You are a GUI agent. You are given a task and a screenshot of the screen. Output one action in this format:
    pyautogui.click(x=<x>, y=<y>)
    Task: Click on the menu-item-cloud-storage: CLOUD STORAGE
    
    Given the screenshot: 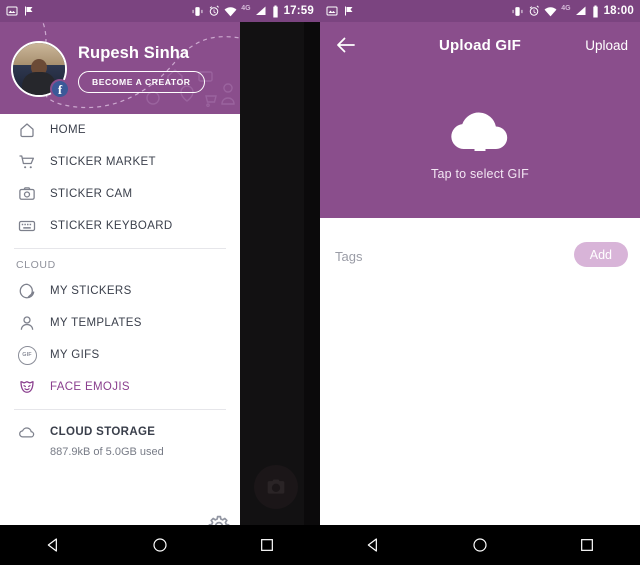 What is the action you would take?
    pyautogui.click(x=120, y=432)
    